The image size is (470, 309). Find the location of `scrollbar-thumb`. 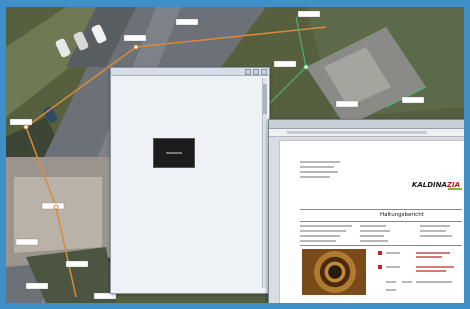

scrollbar-thumb is located at coordinates (265, 99).